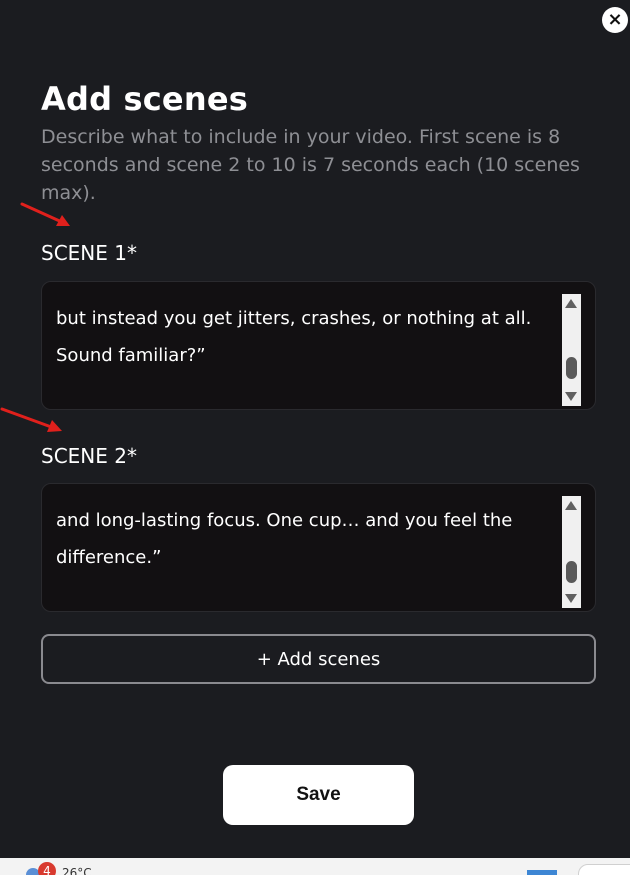 The height and width of the screenshot is (875, 630). What do you see at coordinates (144, 99) in the screenshot?
I see `page-title: Add scenes` at bounding box center [144, 99].